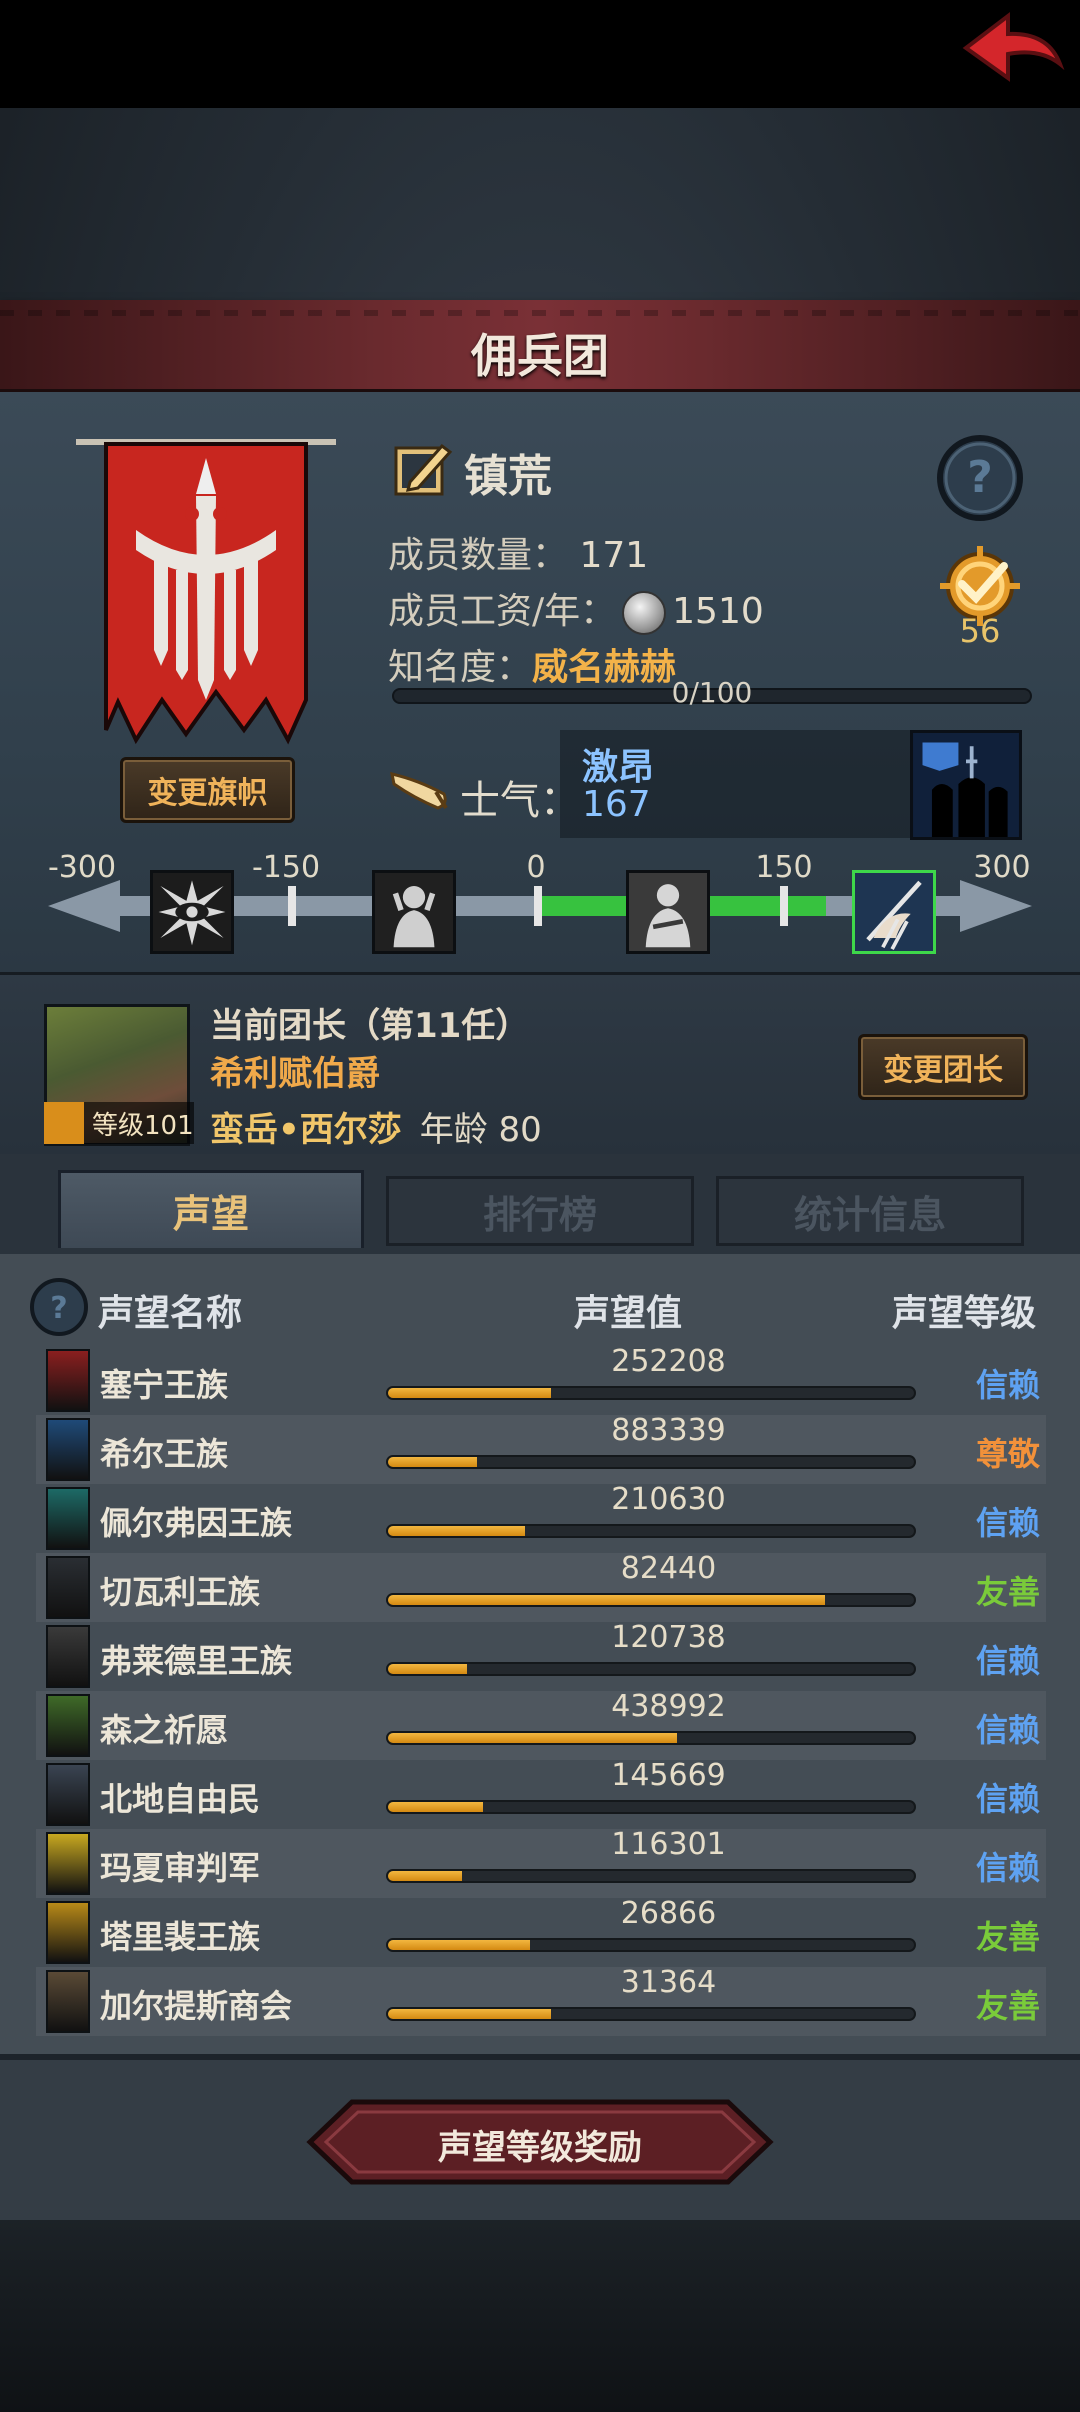  Describe the element at coordinates (541, 1724) in the screenshot. I see `table-row: 森之祈愿 438992 信赖` at that location.